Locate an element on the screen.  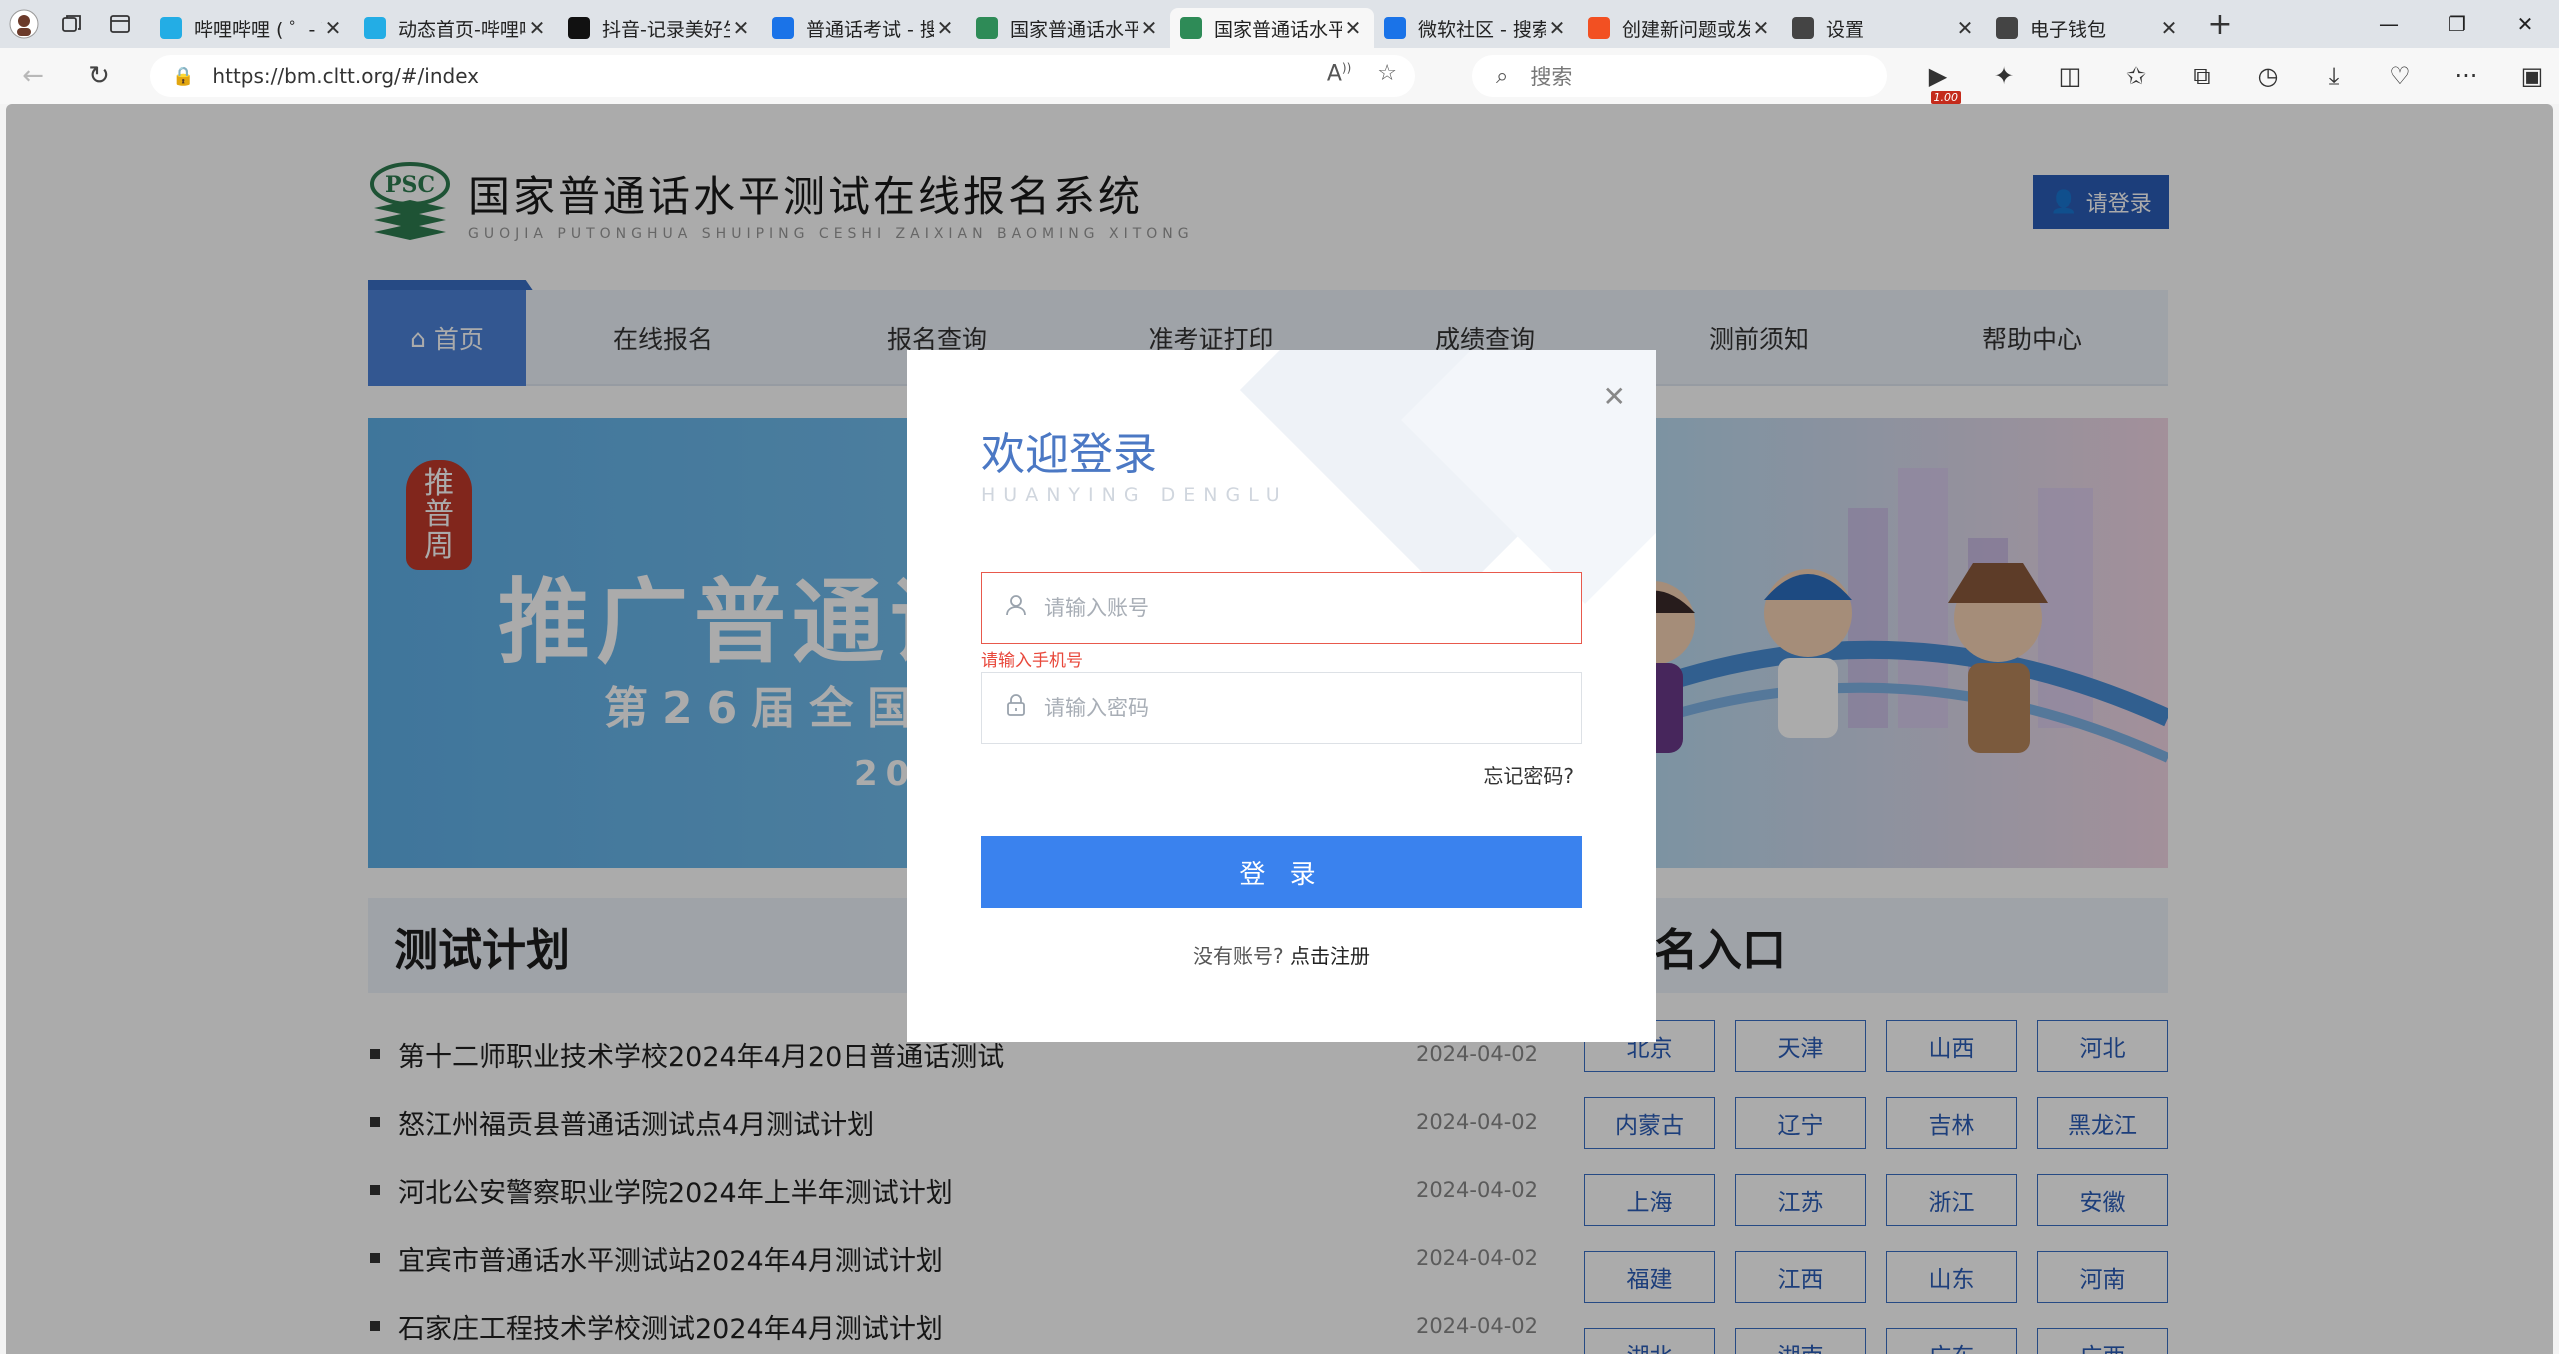
register-prompt: 没有账号? 点击注册 is located at coordinates (1281, 954).